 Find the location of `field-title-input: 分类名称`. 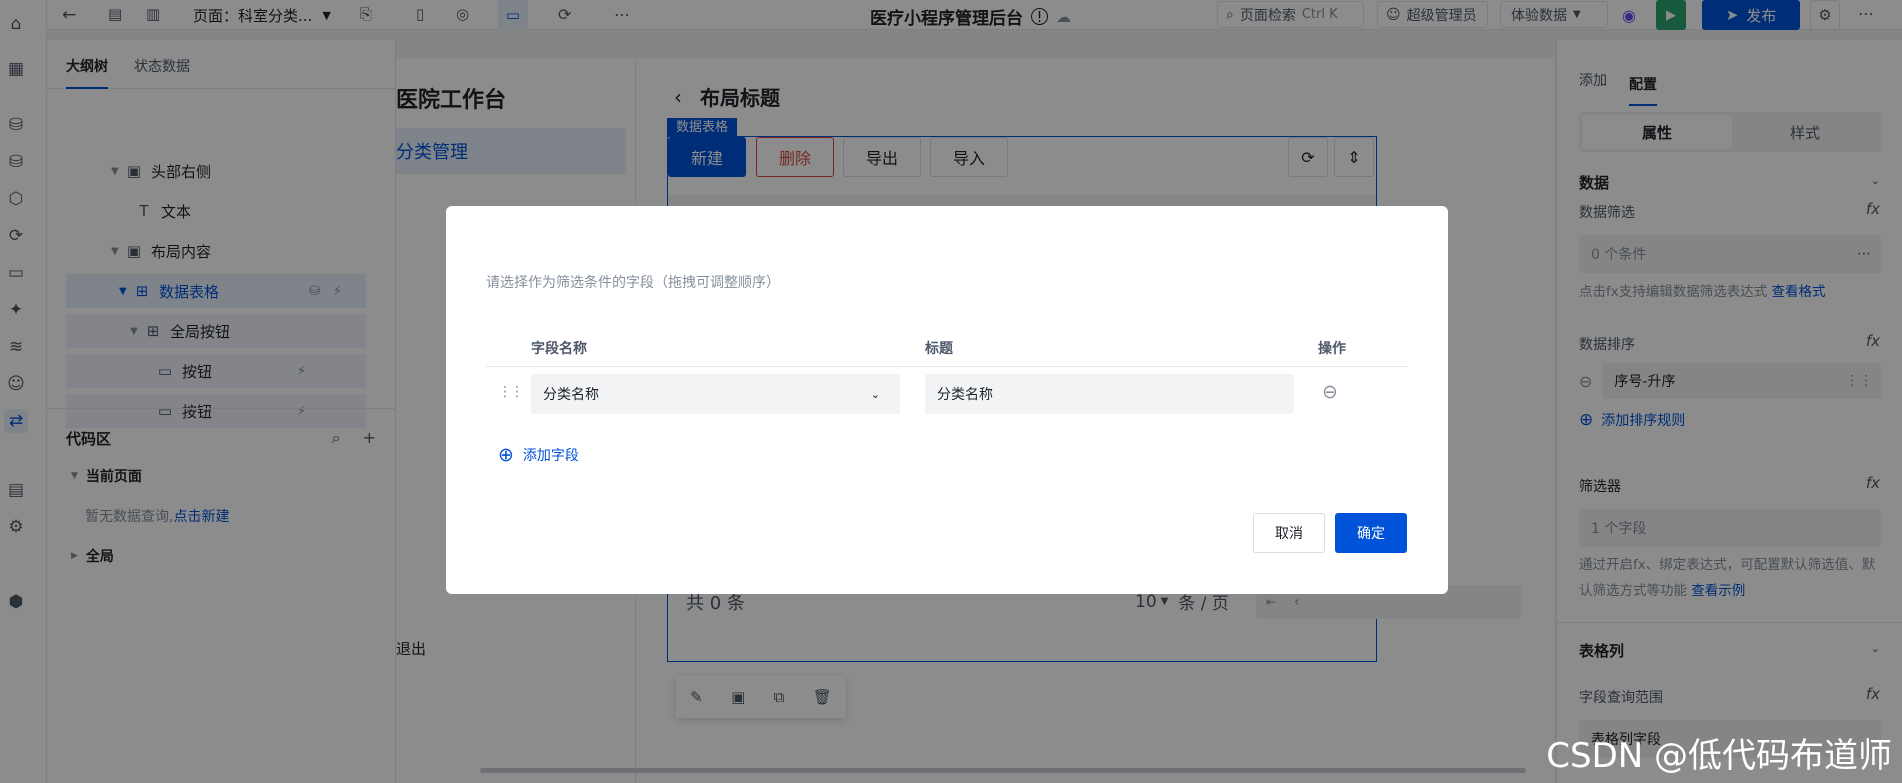

field-title-input: 分类名称 is located at coordinates (1109, 394).